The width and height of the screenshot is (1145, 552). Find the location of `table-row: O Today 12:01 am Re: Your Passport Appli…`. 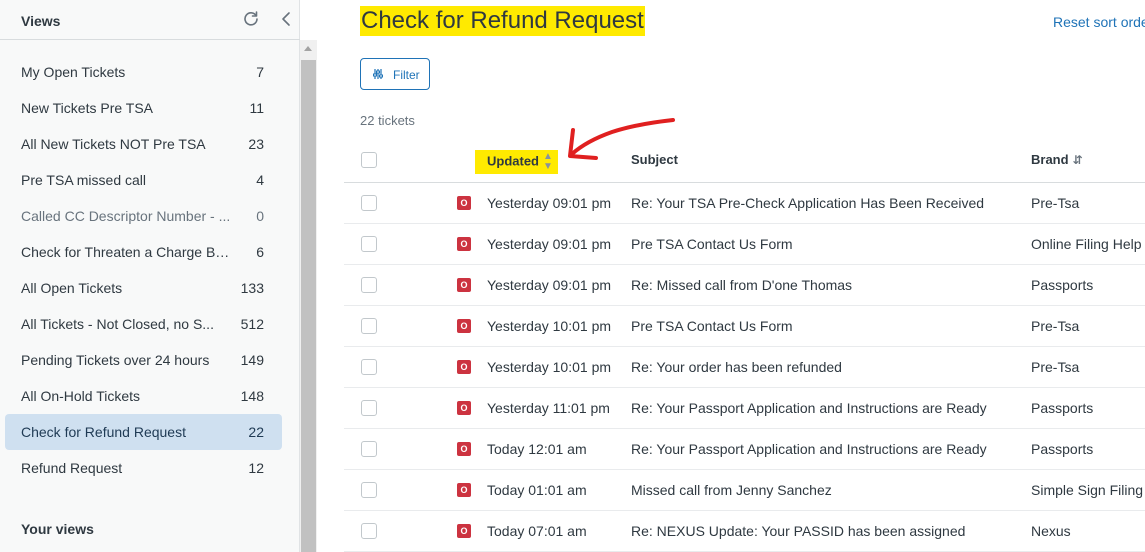

table-row: O Today 12:01 am Re: Your Passport Appli… is located at coordinates (744, 449).